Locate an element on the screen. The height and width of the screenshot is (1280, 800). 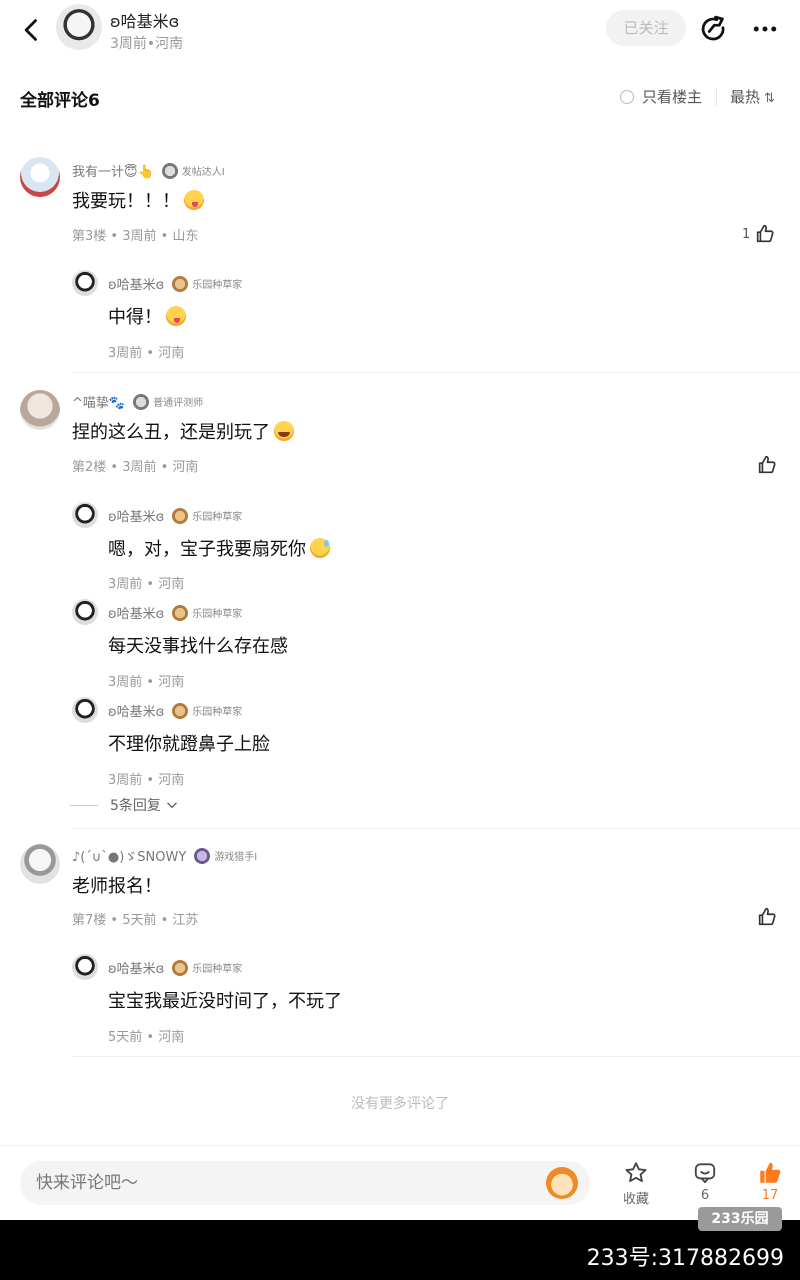
share-icon is located at coordinates (713, 29).